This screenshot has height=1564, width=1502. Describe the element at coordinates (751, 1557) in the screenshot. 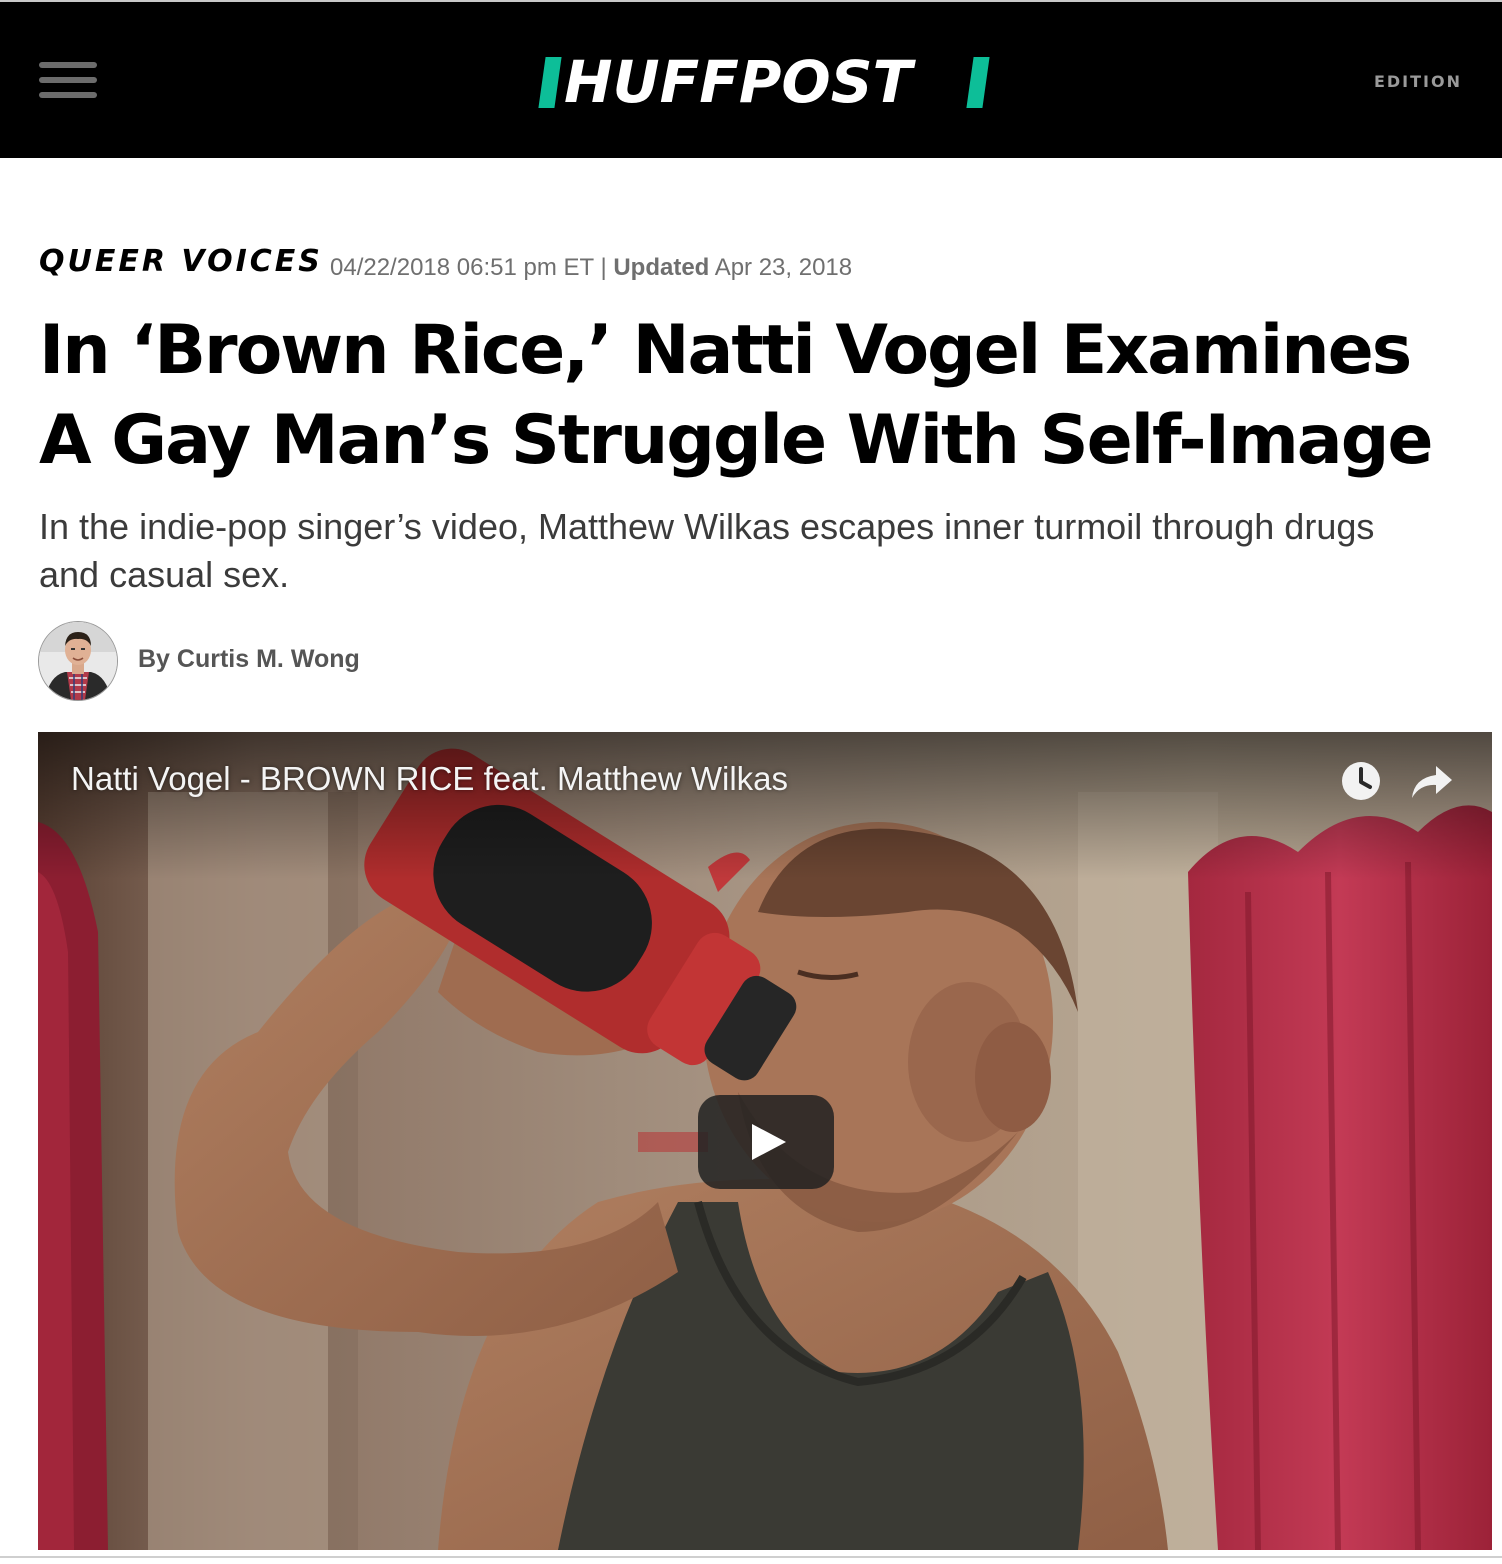

I see `divider` at that location.